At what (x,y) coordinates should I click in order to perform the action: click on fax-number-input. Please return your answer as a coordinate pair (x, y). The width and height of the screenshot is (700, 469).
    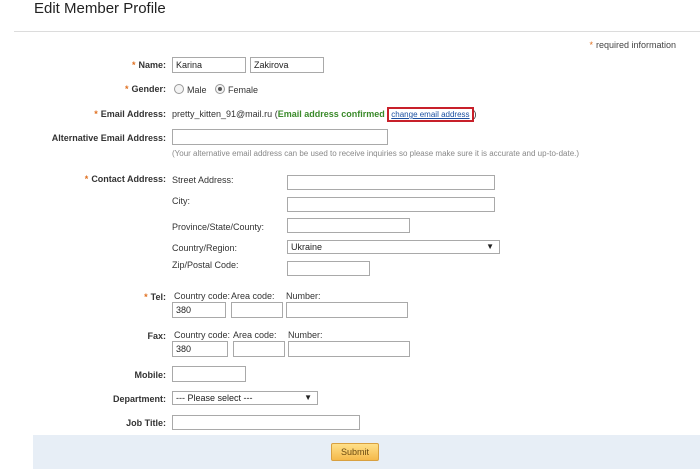
    Looking at the image, I should click on (349, 349).